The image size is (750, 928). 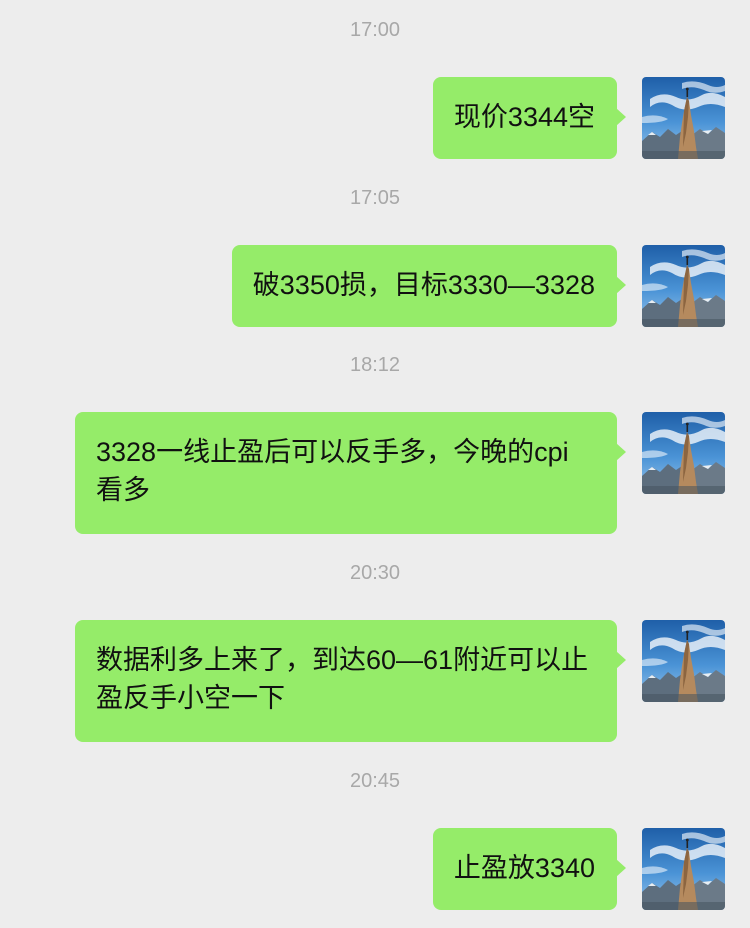 What do you see at coordinates (375, 781) in the screenshot?
I see `message-timestamp: 20:45` at bounding box center [375, 781].